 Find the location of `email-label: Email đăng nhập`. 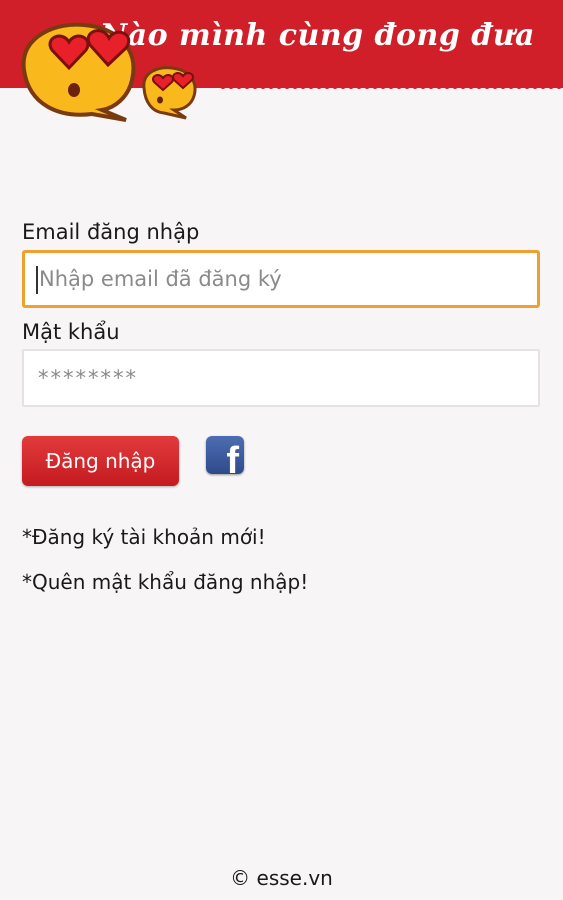

email-label: Email đăng nhập is located at coordinates (111, 232).